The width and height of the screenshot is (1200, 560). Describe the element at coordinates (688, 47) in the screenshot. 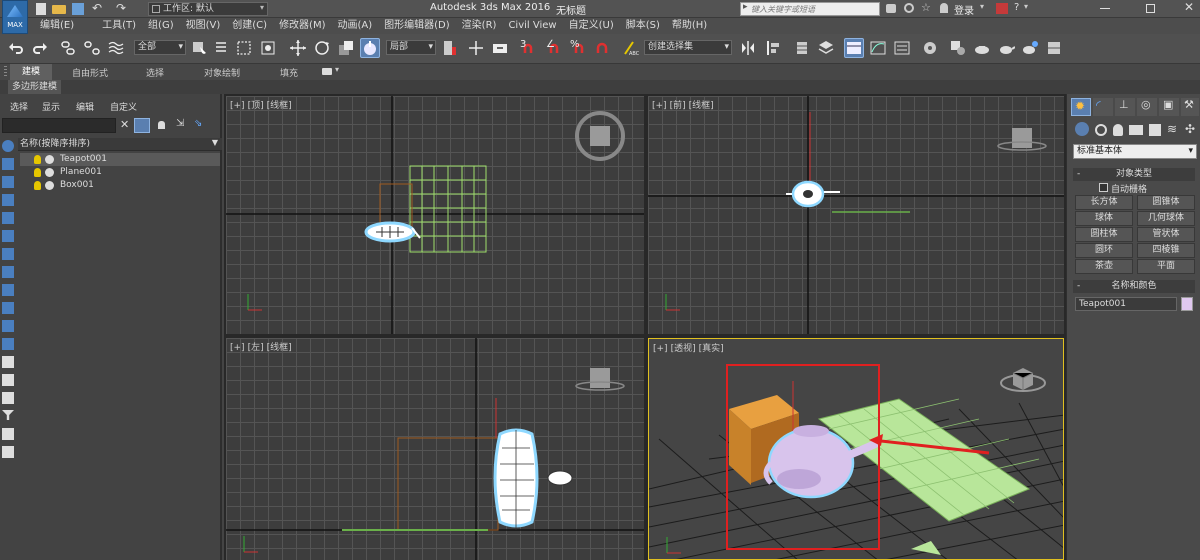

I see `named-selection-dropdown: 创建选择集 ▾` at that location.